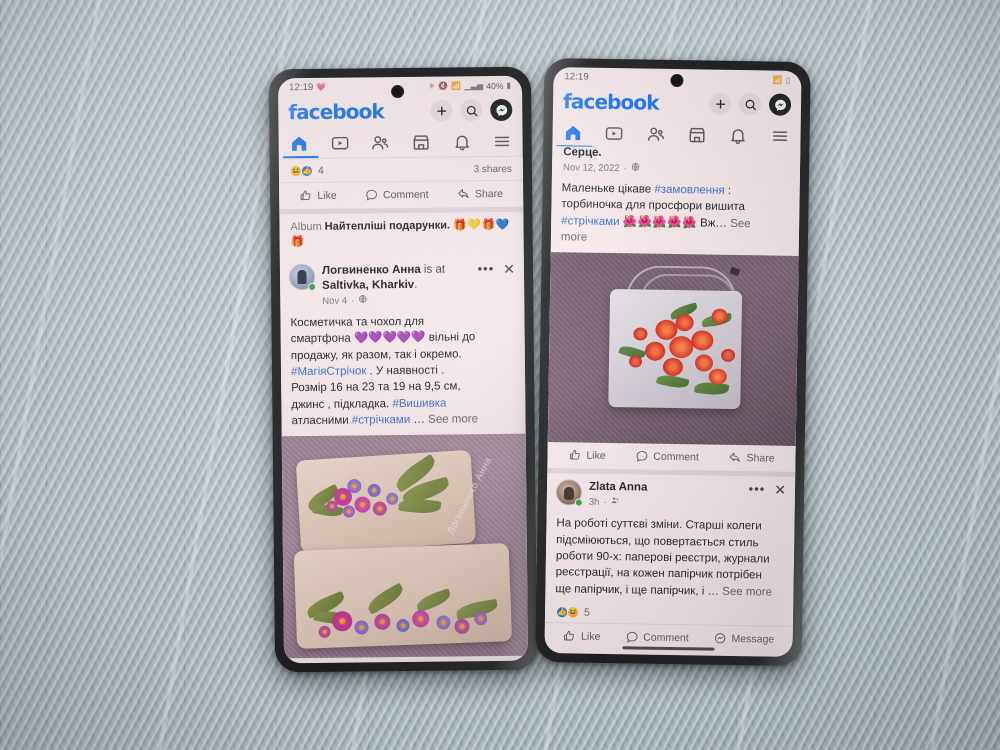 The image size is (1000, 750). Describe the element at coordinates (474, 86) in the screenshot. I see `signal-icon: ▁▃▅` at that location.